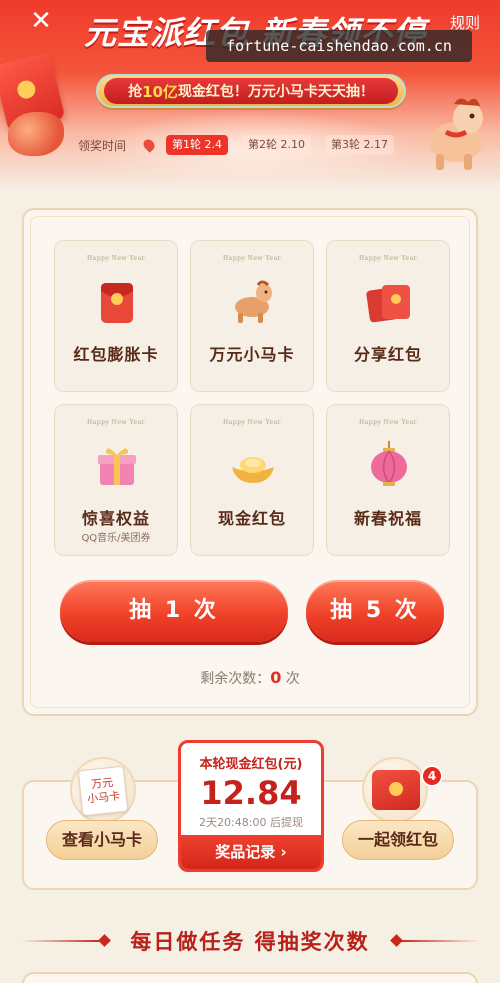 Image resolution: width=500 pixels, height=983 pixels. I want to click on task-panel-edge, so click(250, 977).